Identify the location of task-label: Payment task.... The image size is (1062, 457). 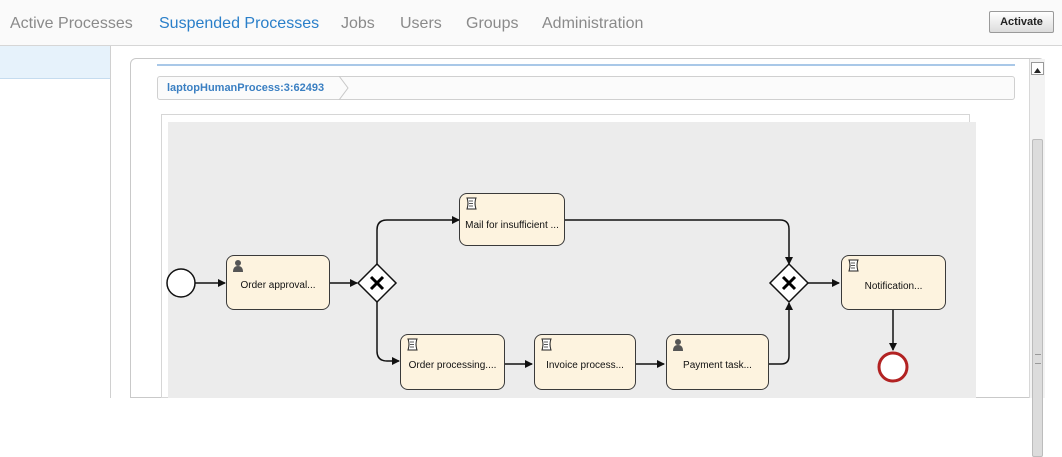
(717, 365).